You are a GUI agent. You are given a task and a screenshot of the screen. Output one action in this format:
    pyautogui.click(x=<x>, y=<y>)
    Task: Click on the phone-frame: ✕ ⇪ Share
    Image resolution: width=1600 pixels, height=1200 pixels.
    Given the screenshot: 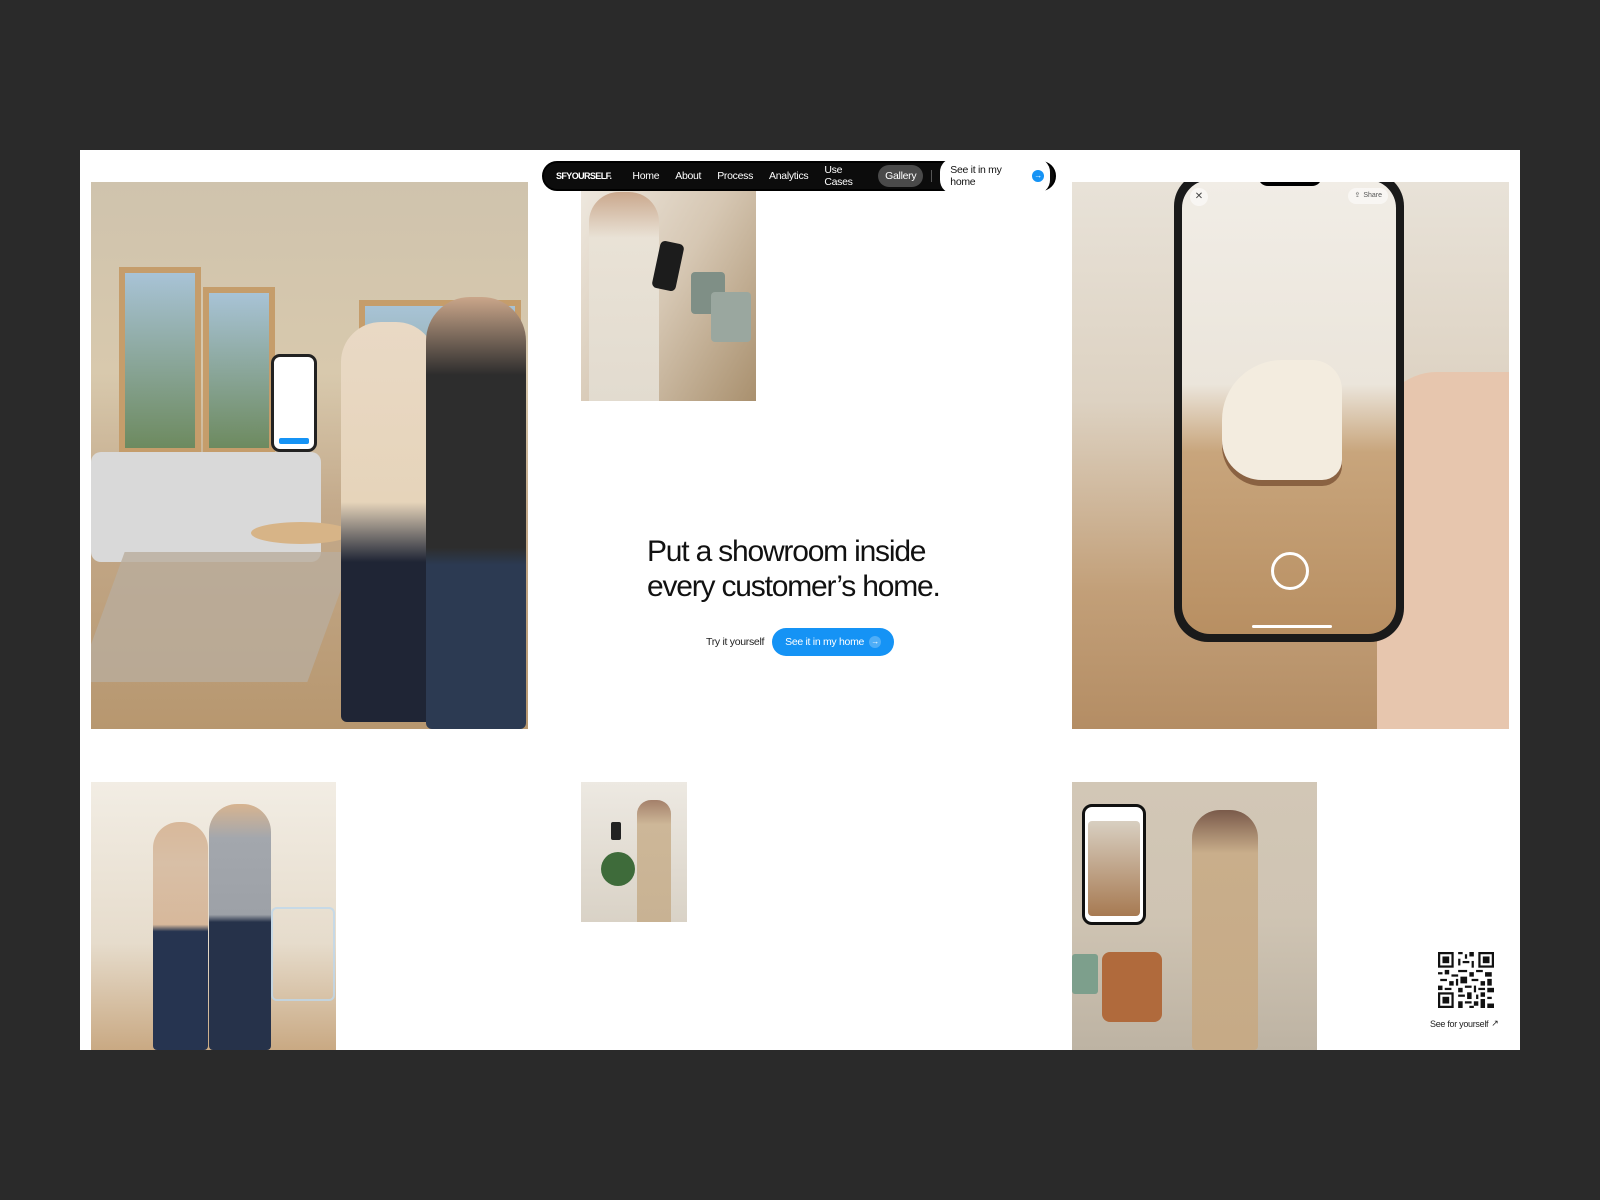 What is the action you would take?
    pyautogui.click(x=1289, y=412)
    